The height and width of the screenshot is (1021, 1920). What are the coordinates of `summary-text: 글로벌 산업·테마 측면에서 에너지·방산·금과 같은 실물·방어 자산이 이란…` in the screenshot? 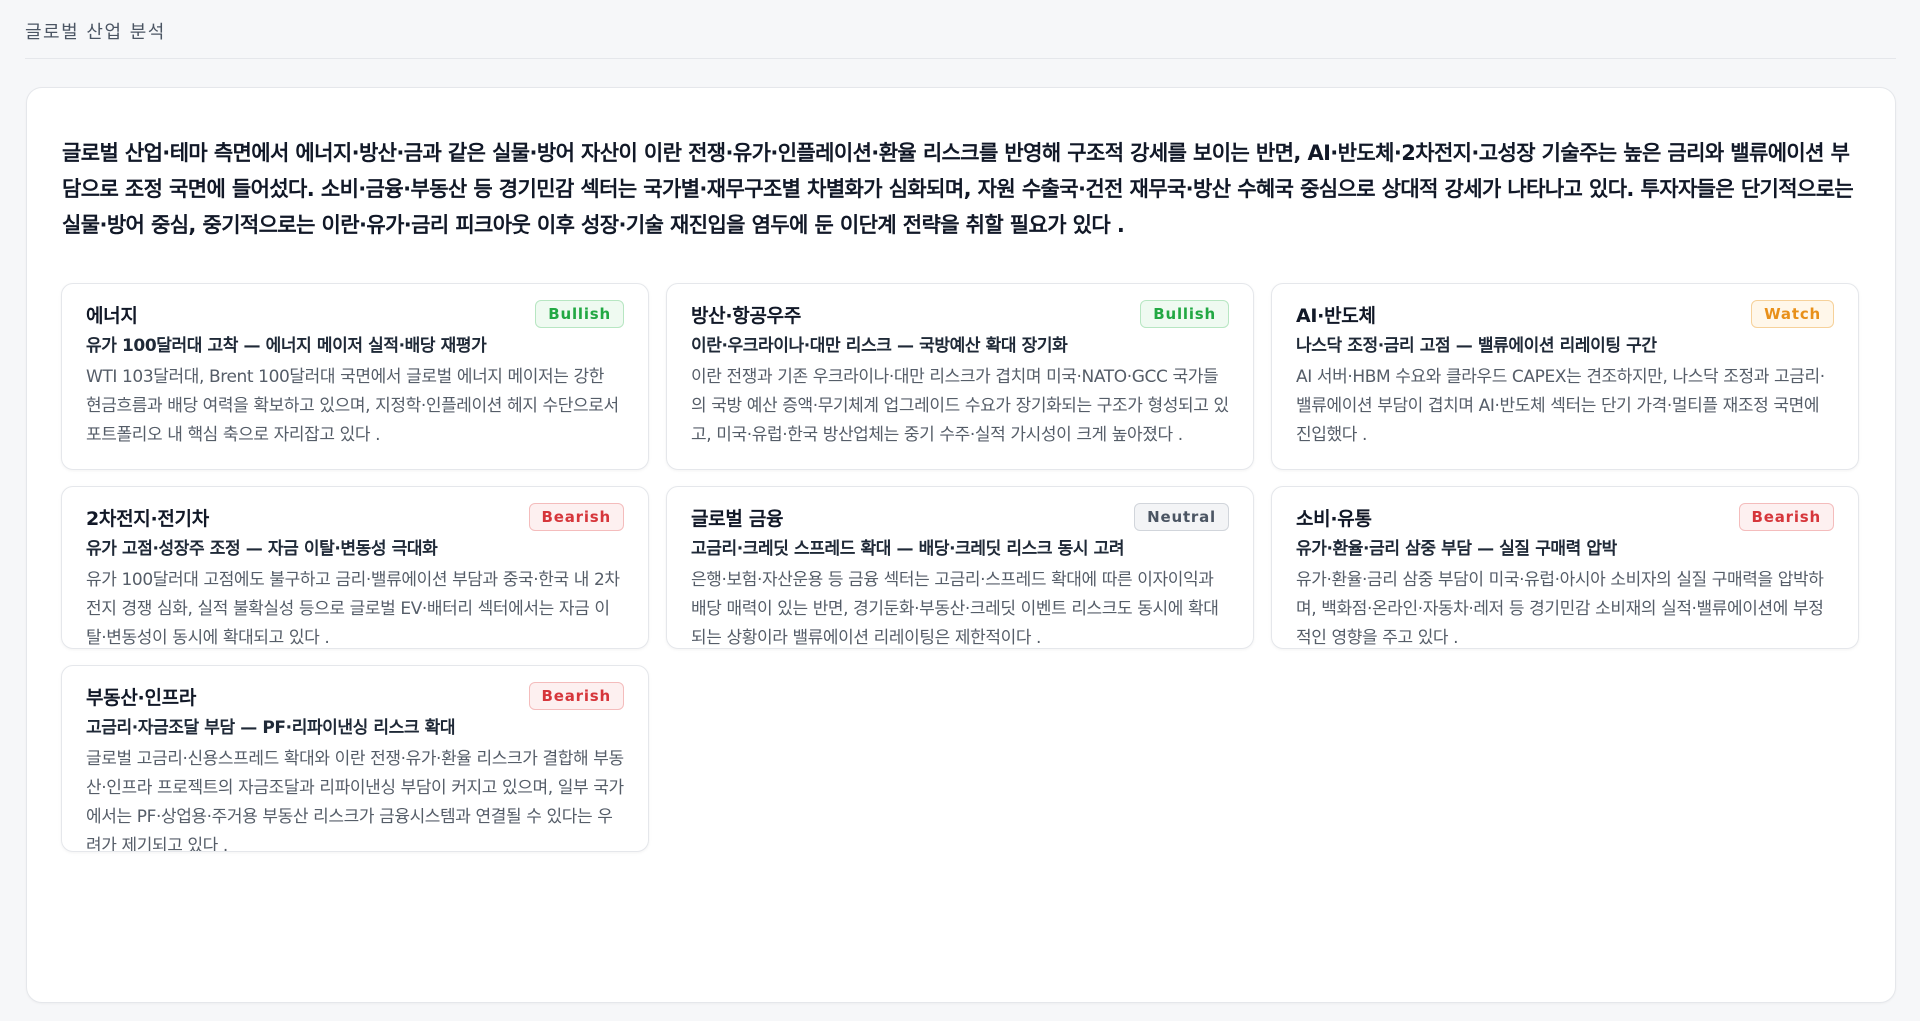 It's located at (958, 189).